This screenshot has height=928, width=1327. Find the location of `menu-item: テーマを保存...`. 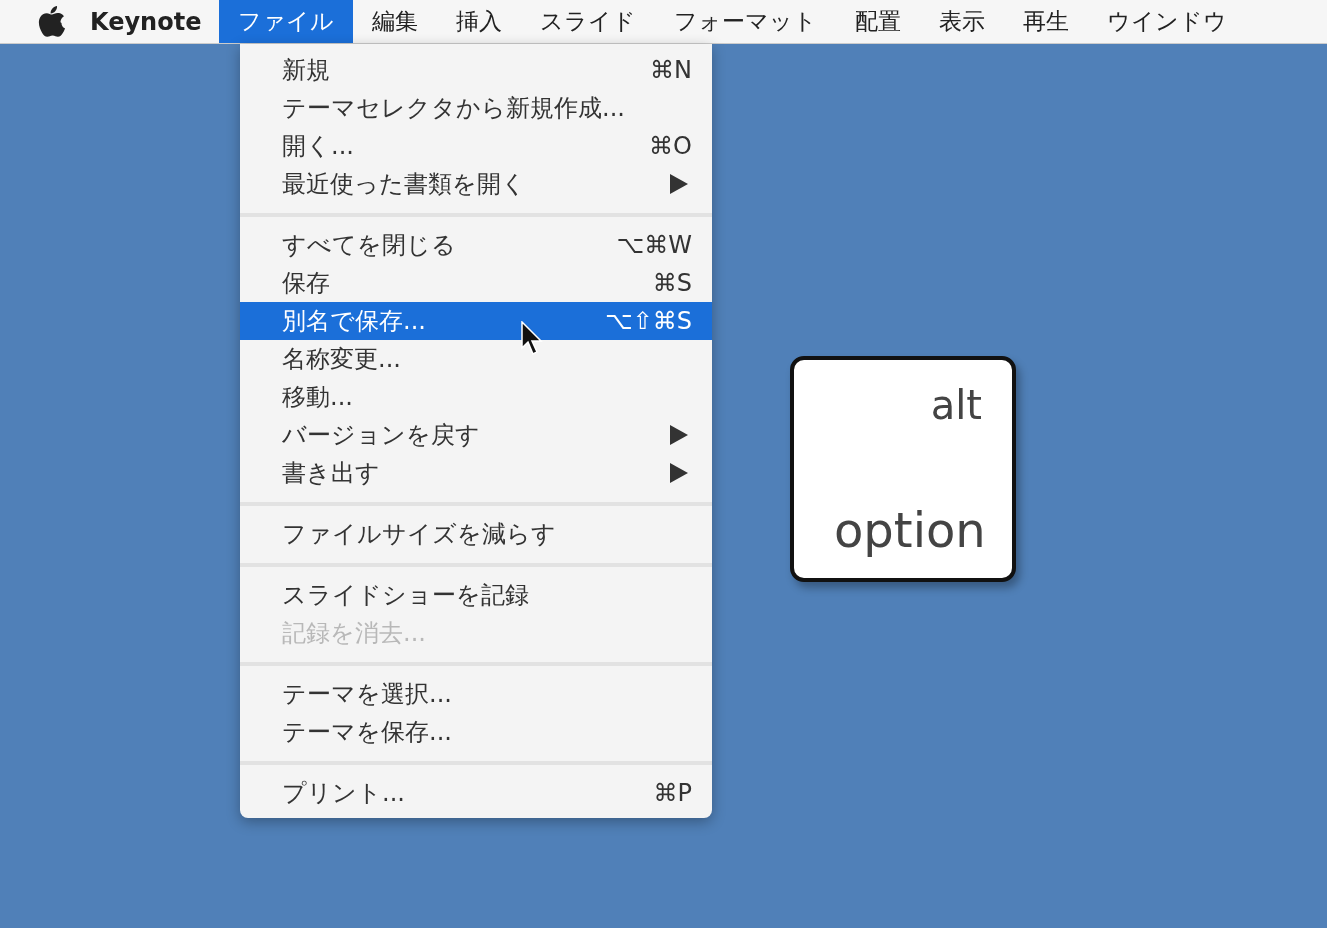

menu-item: テーマを保存... is located at coordinates (476, 732).